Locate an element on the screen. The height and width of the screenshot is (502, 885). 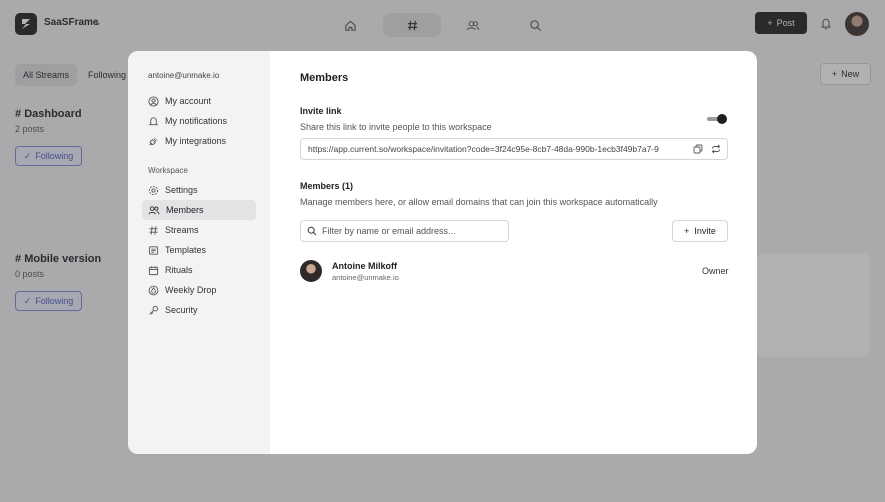
member-email: antoine@unmake.io is located at coordinates (365, 277).